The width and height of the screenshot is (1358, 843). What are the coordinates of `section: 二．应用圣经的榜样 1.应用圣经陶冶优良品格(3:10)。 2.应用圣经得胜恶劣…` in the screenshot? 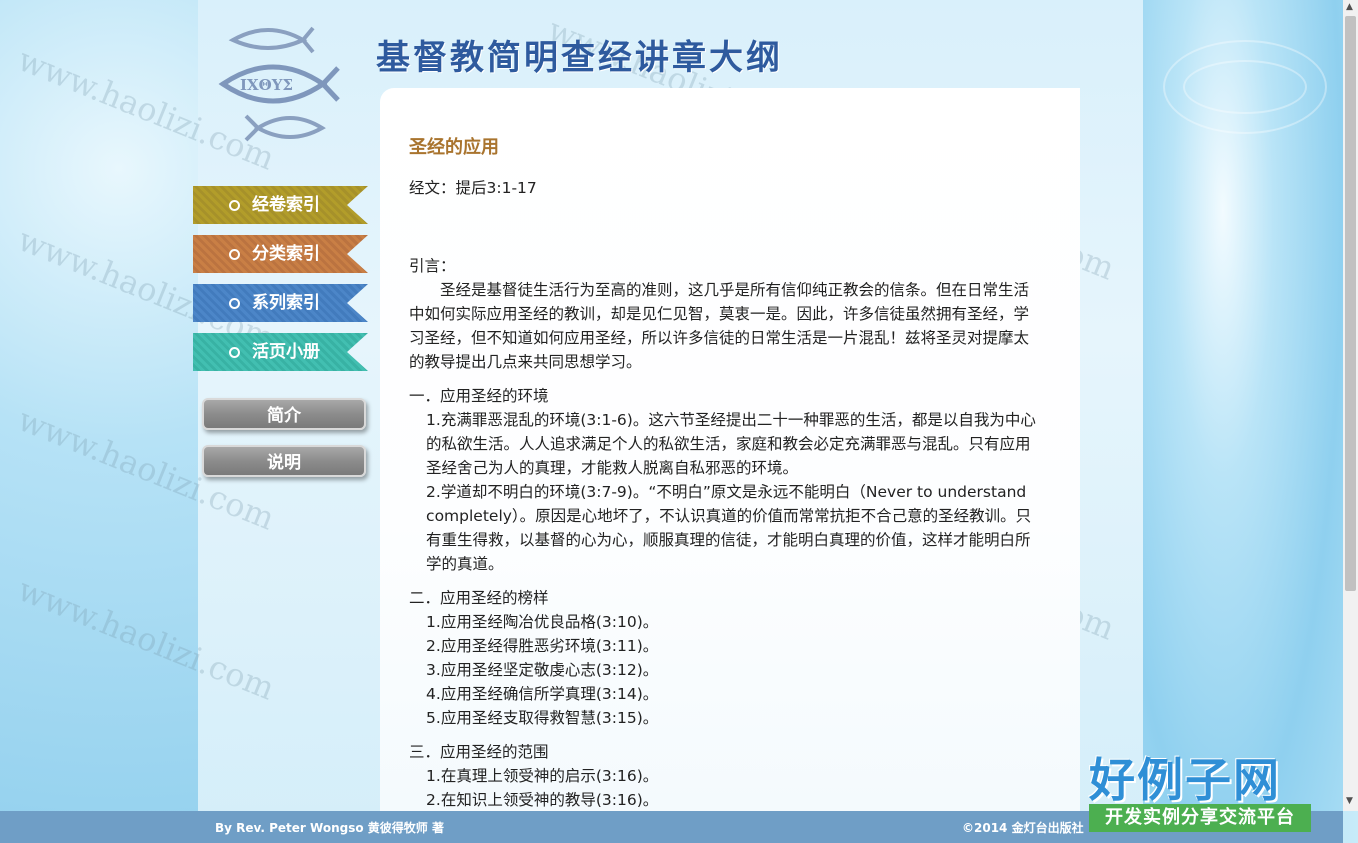 It's located at (725, 658).